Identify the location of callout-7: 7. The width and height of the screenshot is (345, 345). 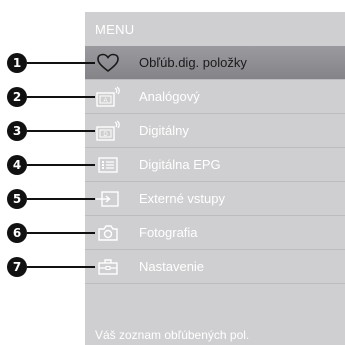
(17, 267).